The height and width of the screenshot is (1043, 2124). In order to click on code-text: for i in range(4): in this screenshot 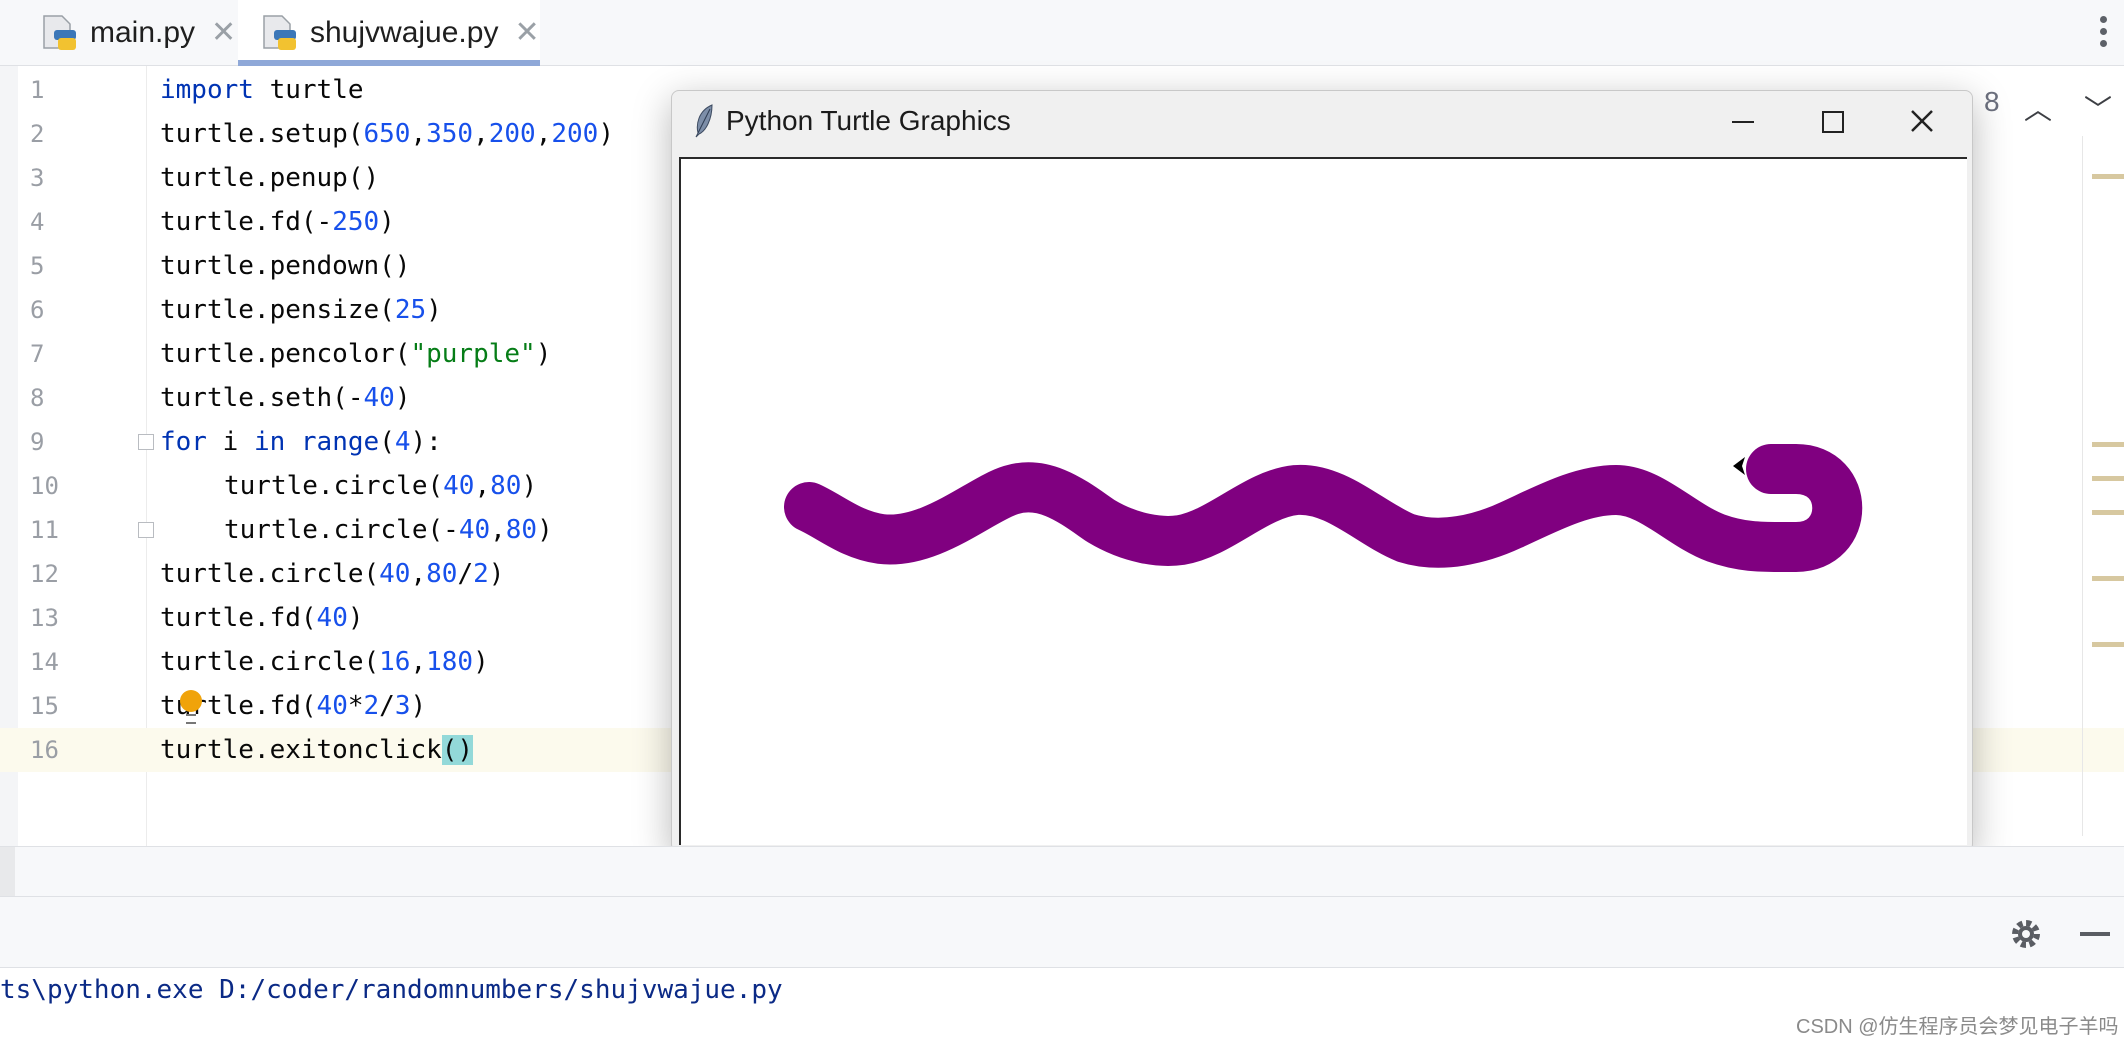, I will do `click(301, 442)`.